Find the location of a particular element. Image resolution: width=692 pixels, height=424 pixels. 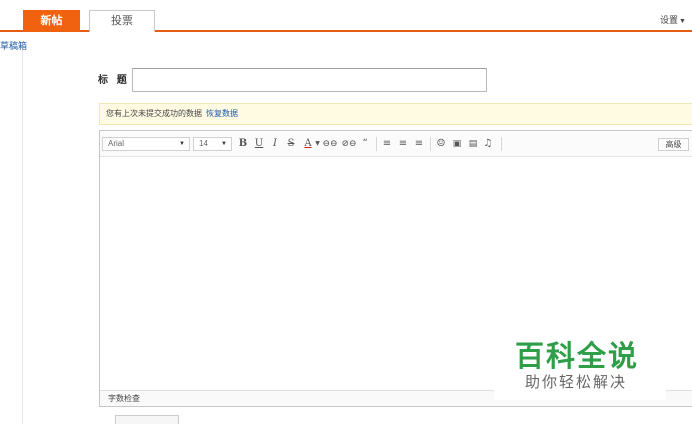

smiley-icon: ☺ is located at coordinates (441, 144).